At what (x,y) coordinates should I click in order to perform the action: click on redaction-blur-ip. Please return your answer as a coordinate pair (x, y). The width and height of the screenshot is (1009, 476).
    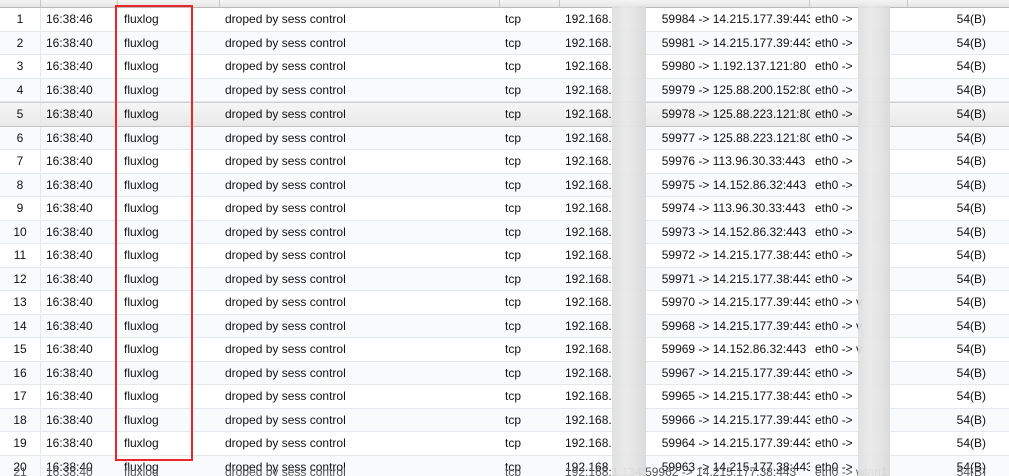
    Looking at the image, I should click on (629, 241).